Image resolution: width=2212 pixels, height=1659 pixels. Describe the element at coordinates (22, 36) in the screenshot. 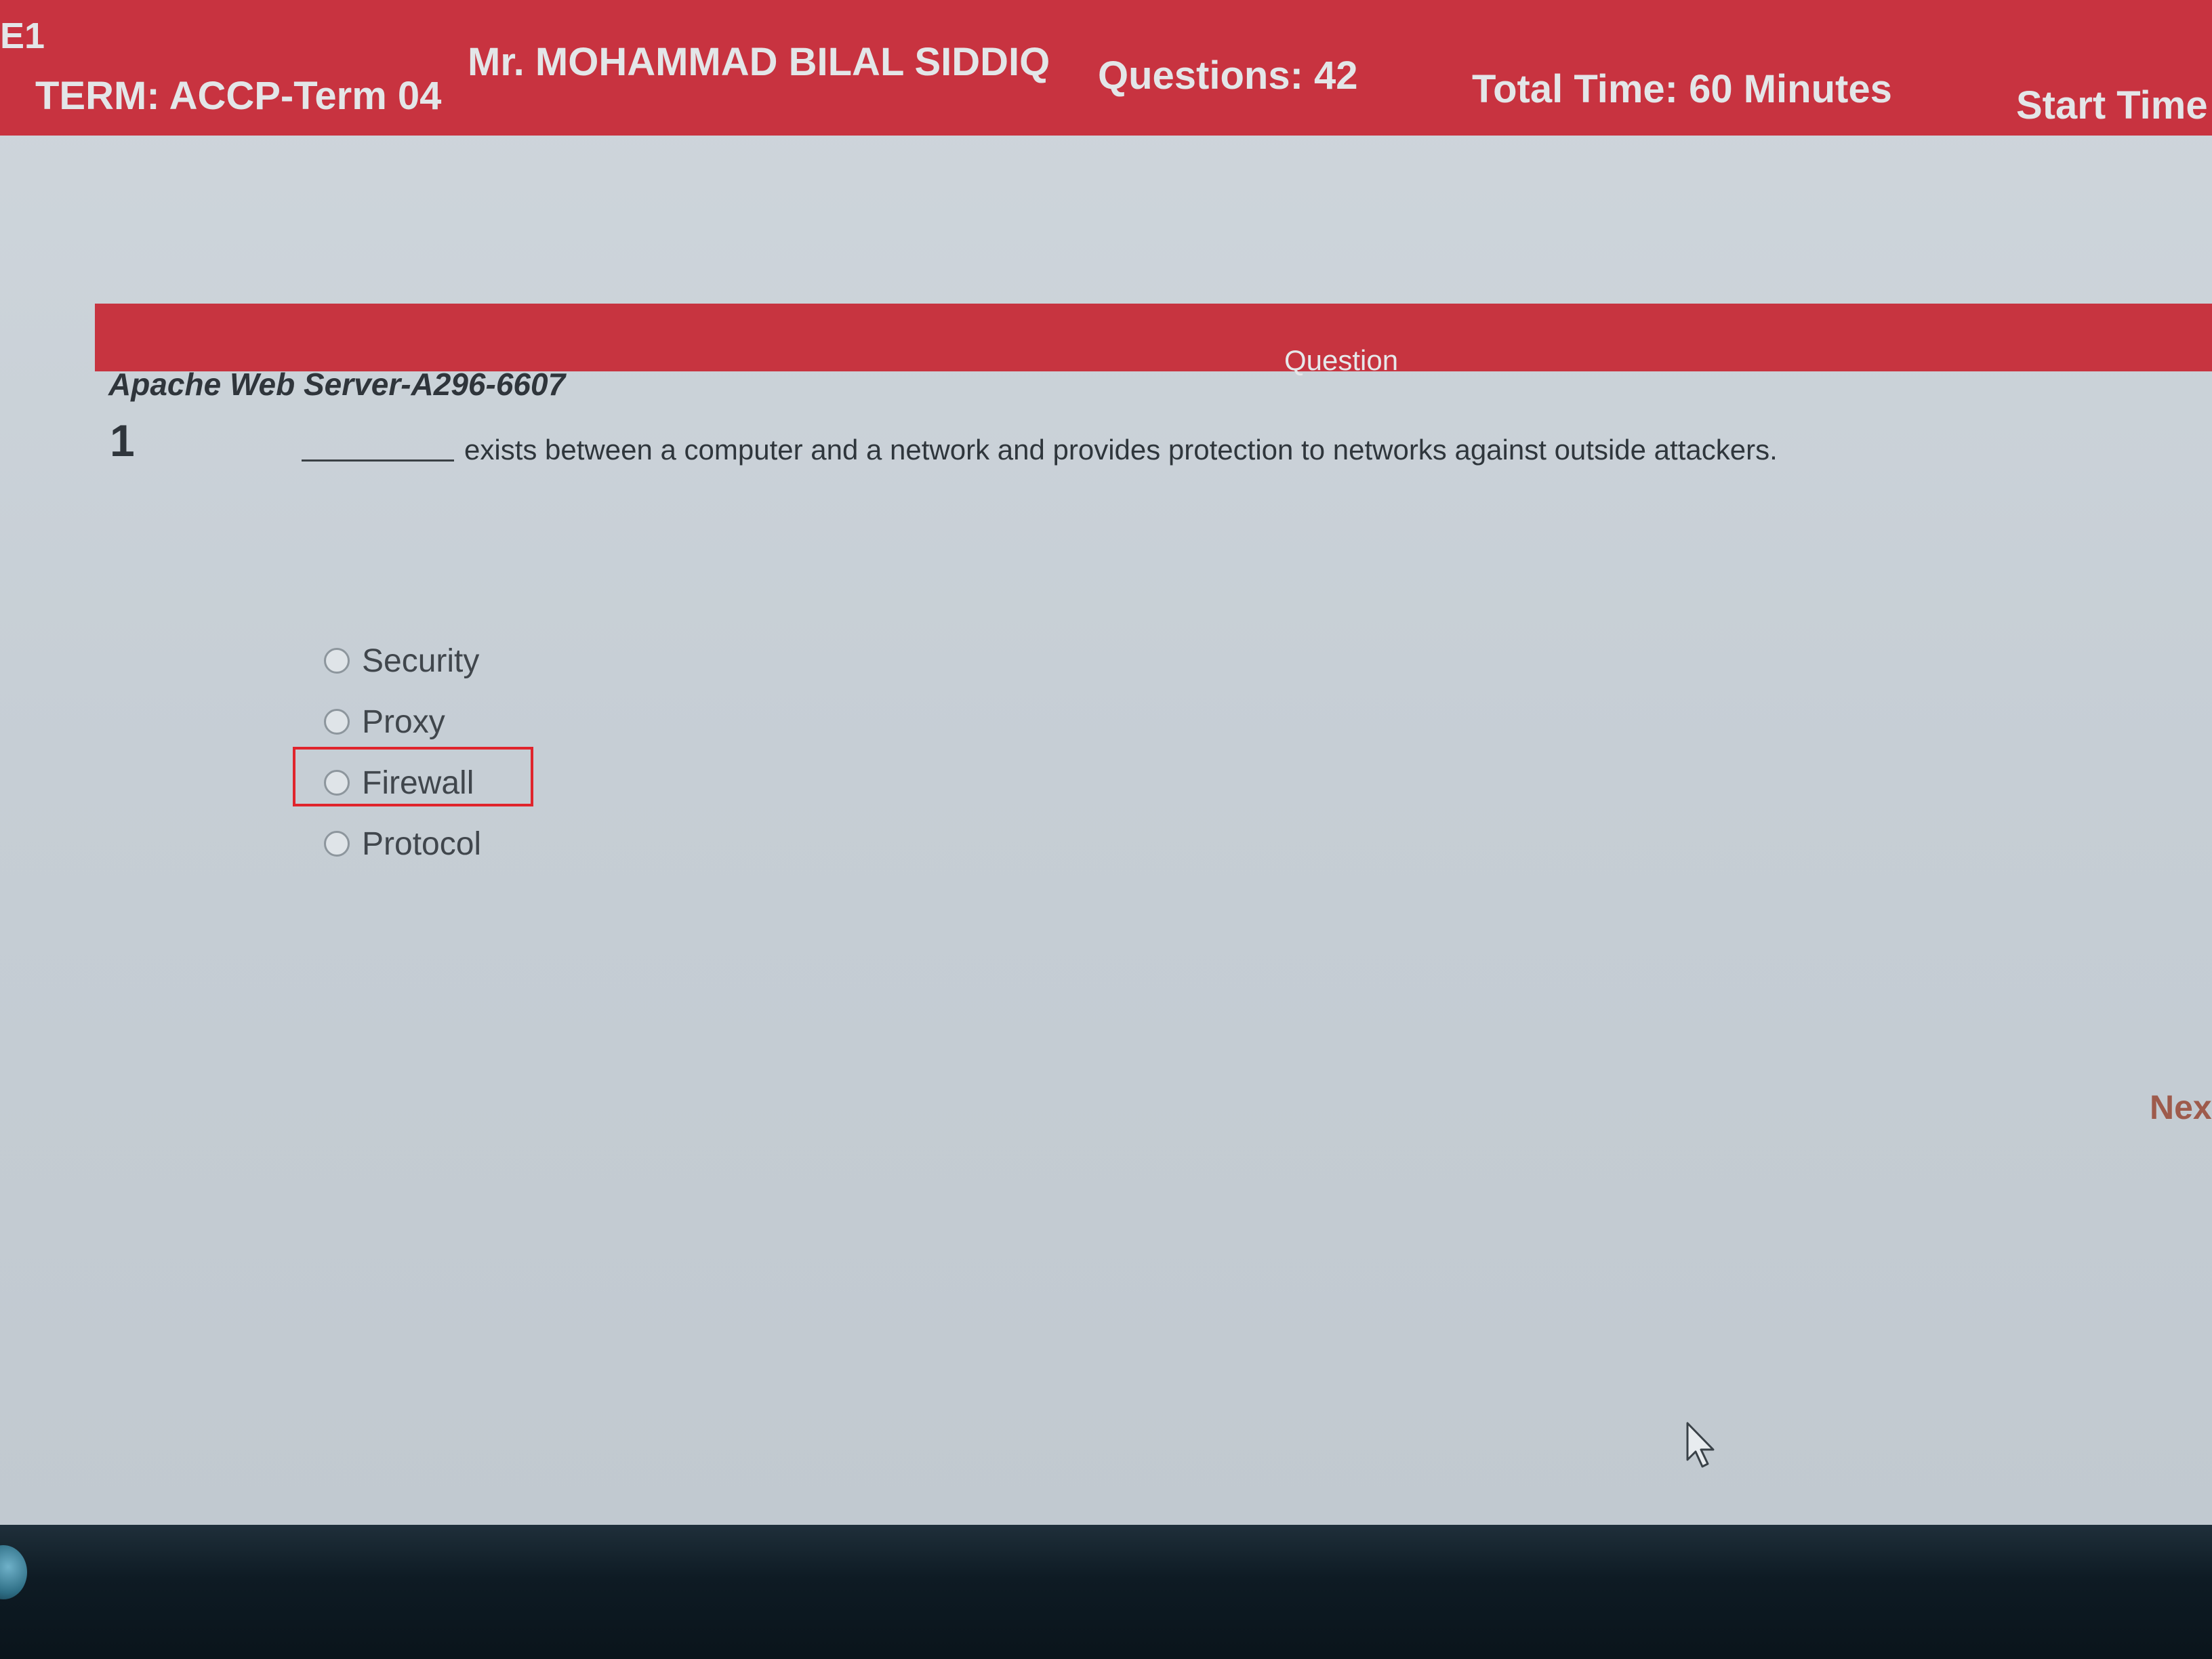

I see `exam-code: E1` at that location.